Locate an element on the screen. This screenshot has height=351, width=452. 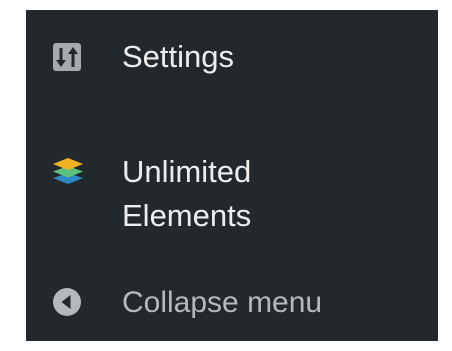
menu-item-settings: Settings is located at coordinates (232, 59).